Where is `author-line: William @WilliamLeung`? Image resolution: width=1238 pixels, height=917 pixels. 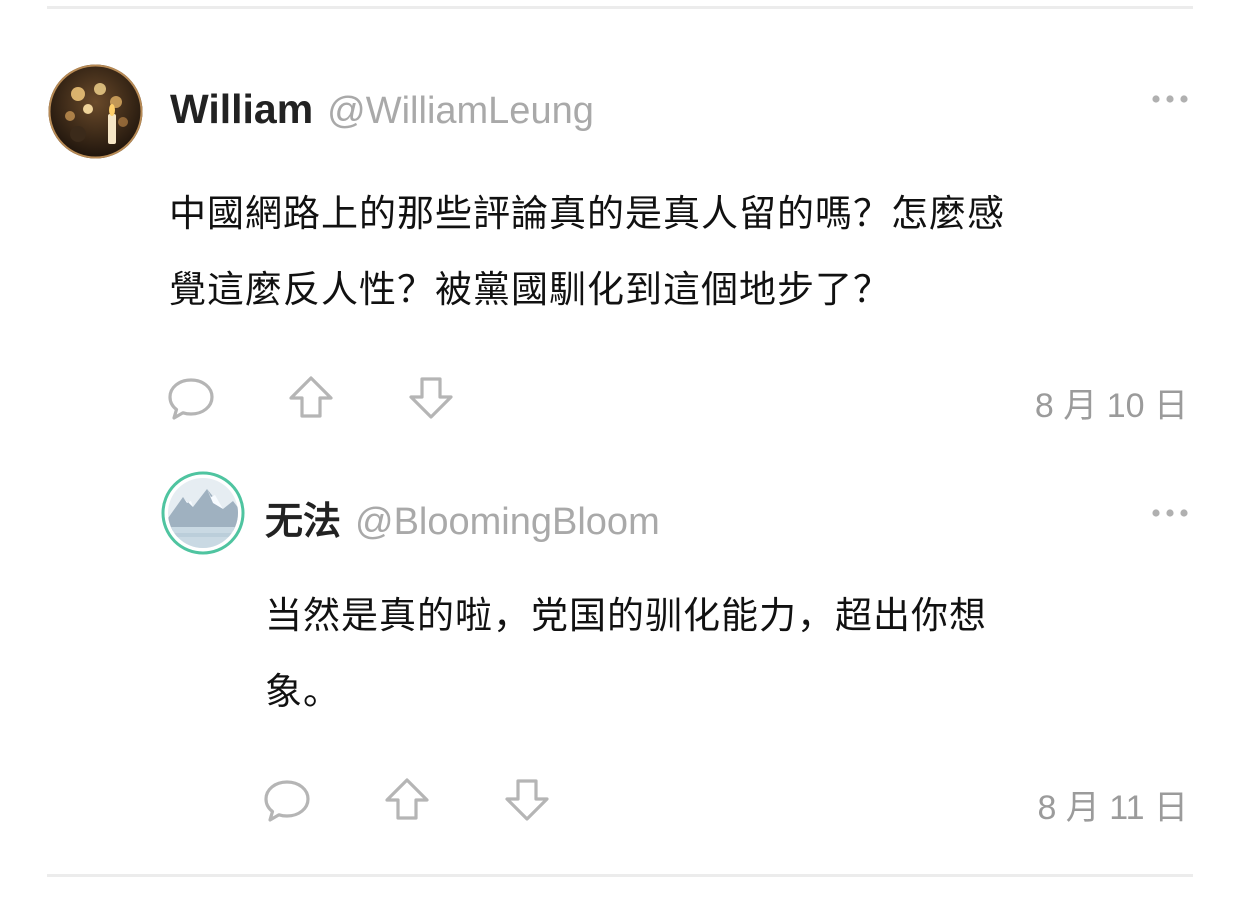
author-line: William @WilliamLeung is located at coordinates (382, 109).